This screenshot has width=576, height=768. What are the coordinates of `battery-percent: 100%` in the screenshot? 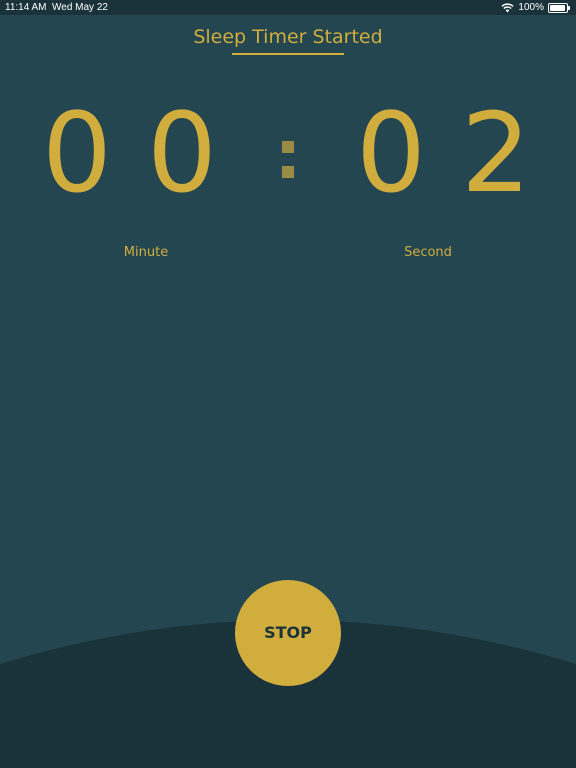 It's located at (531, 7).